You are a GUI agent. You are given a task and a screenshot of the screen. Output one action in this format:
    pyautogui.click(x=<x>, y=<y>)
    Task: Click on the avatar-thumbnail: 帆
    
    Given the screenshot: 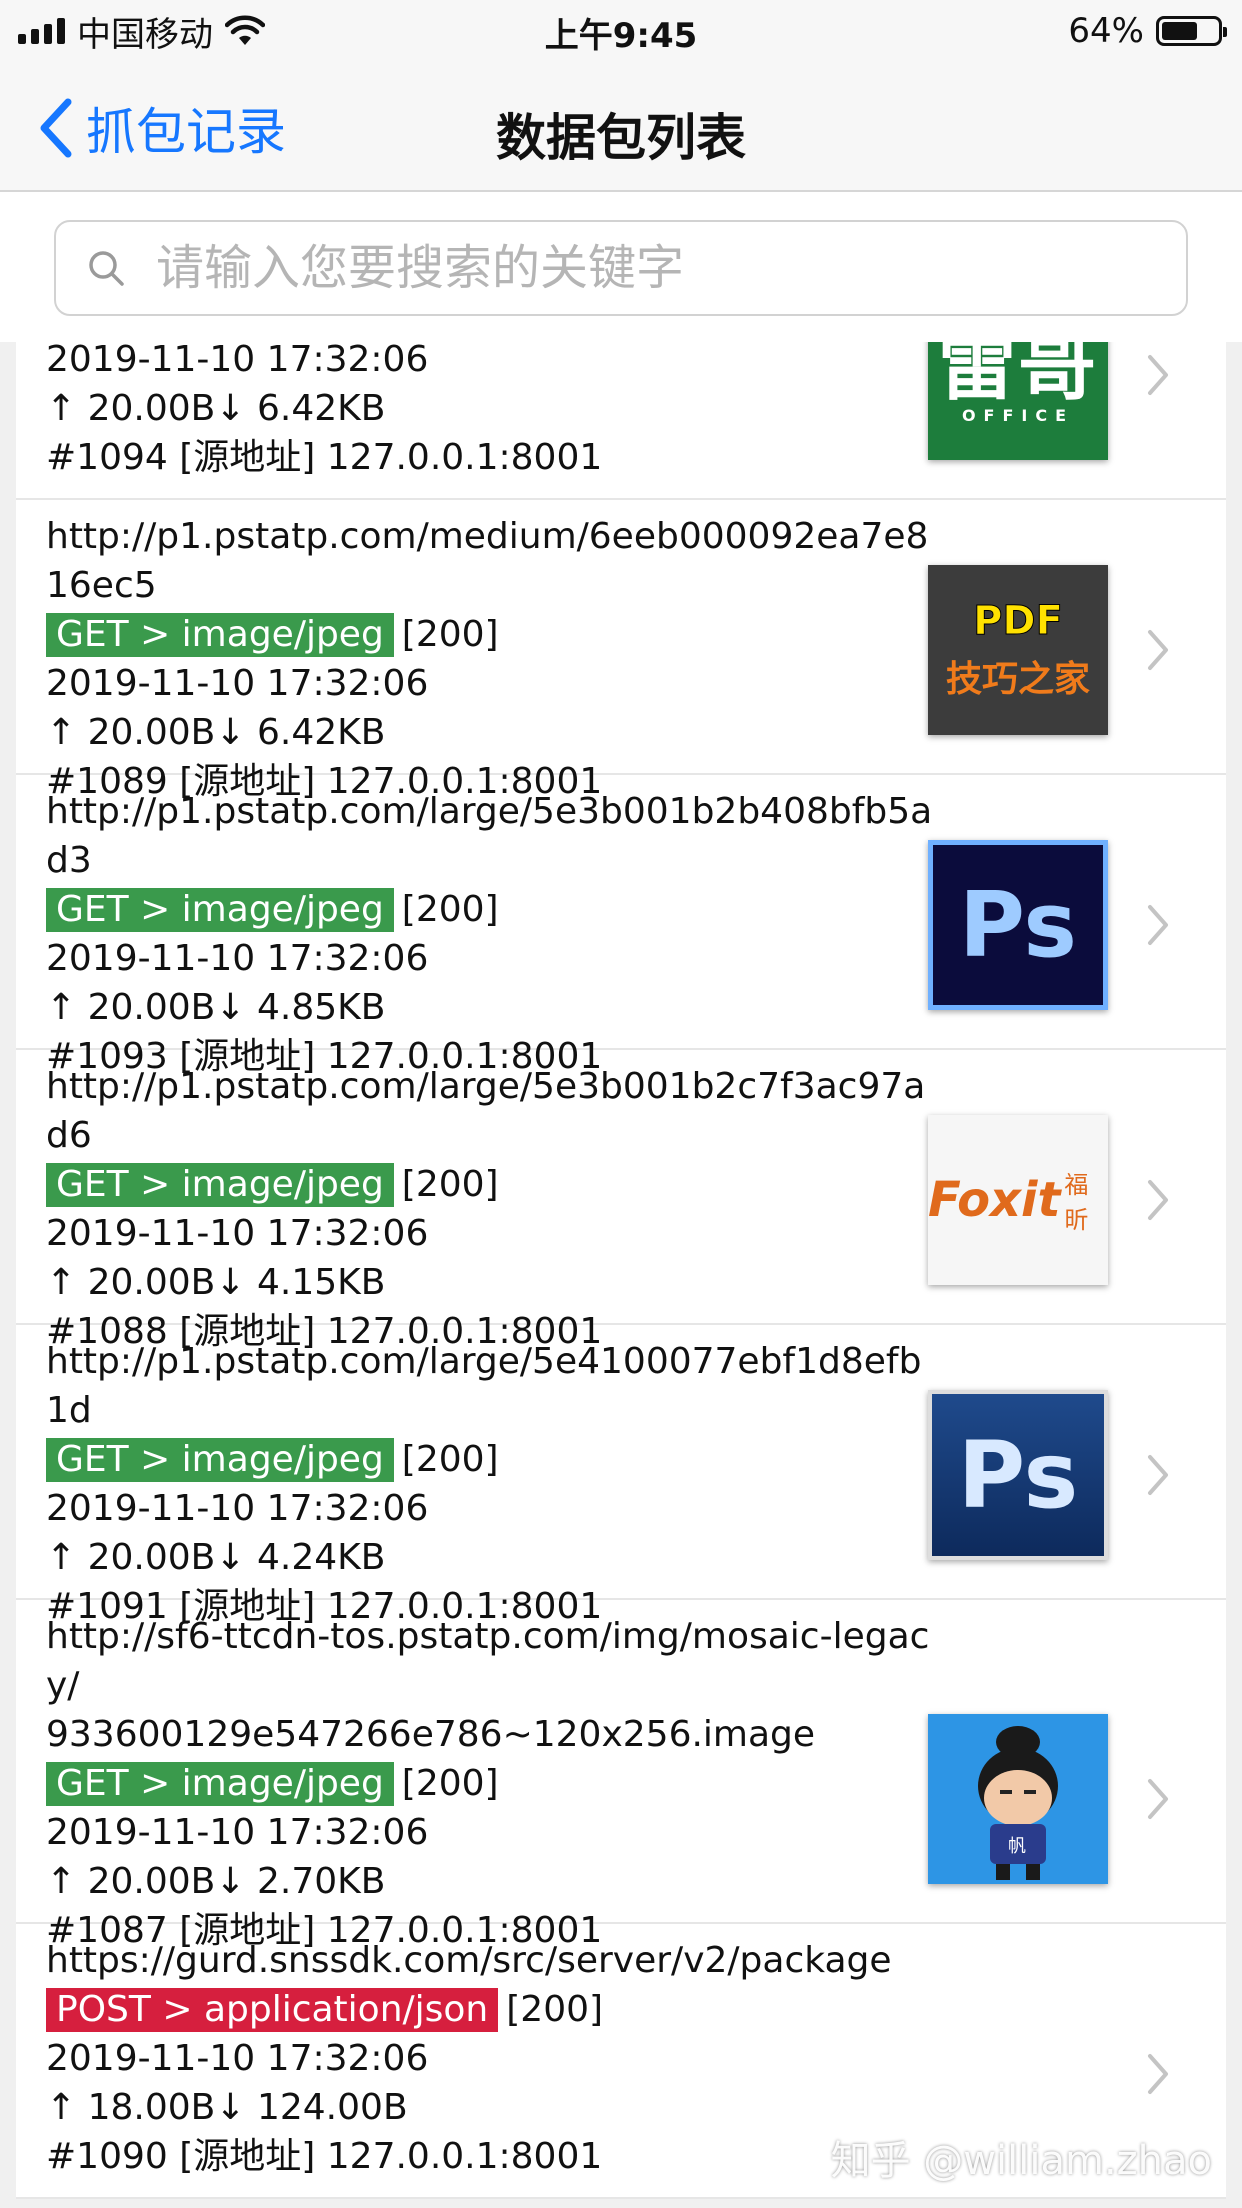 What is the action you would take?
    pyautogui.click(x=1018, y=1799)
    